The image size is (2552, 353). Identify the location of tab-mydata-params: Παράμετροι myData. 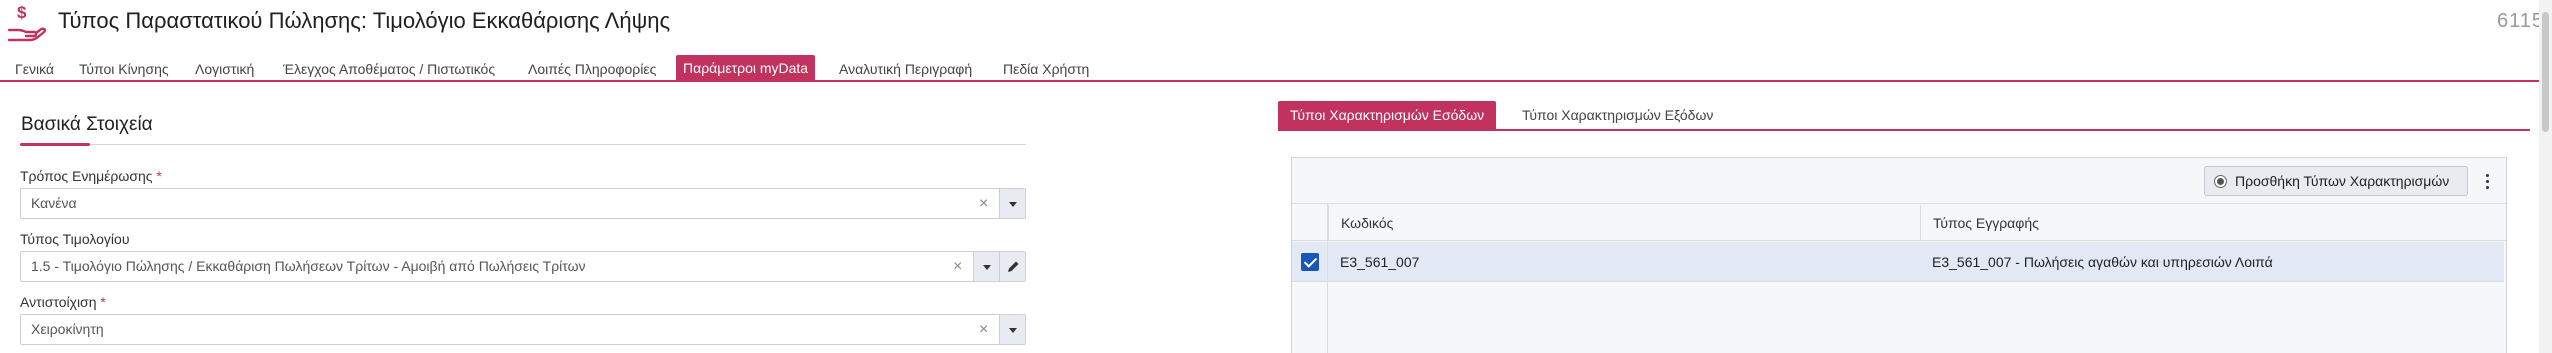
(746, 68).